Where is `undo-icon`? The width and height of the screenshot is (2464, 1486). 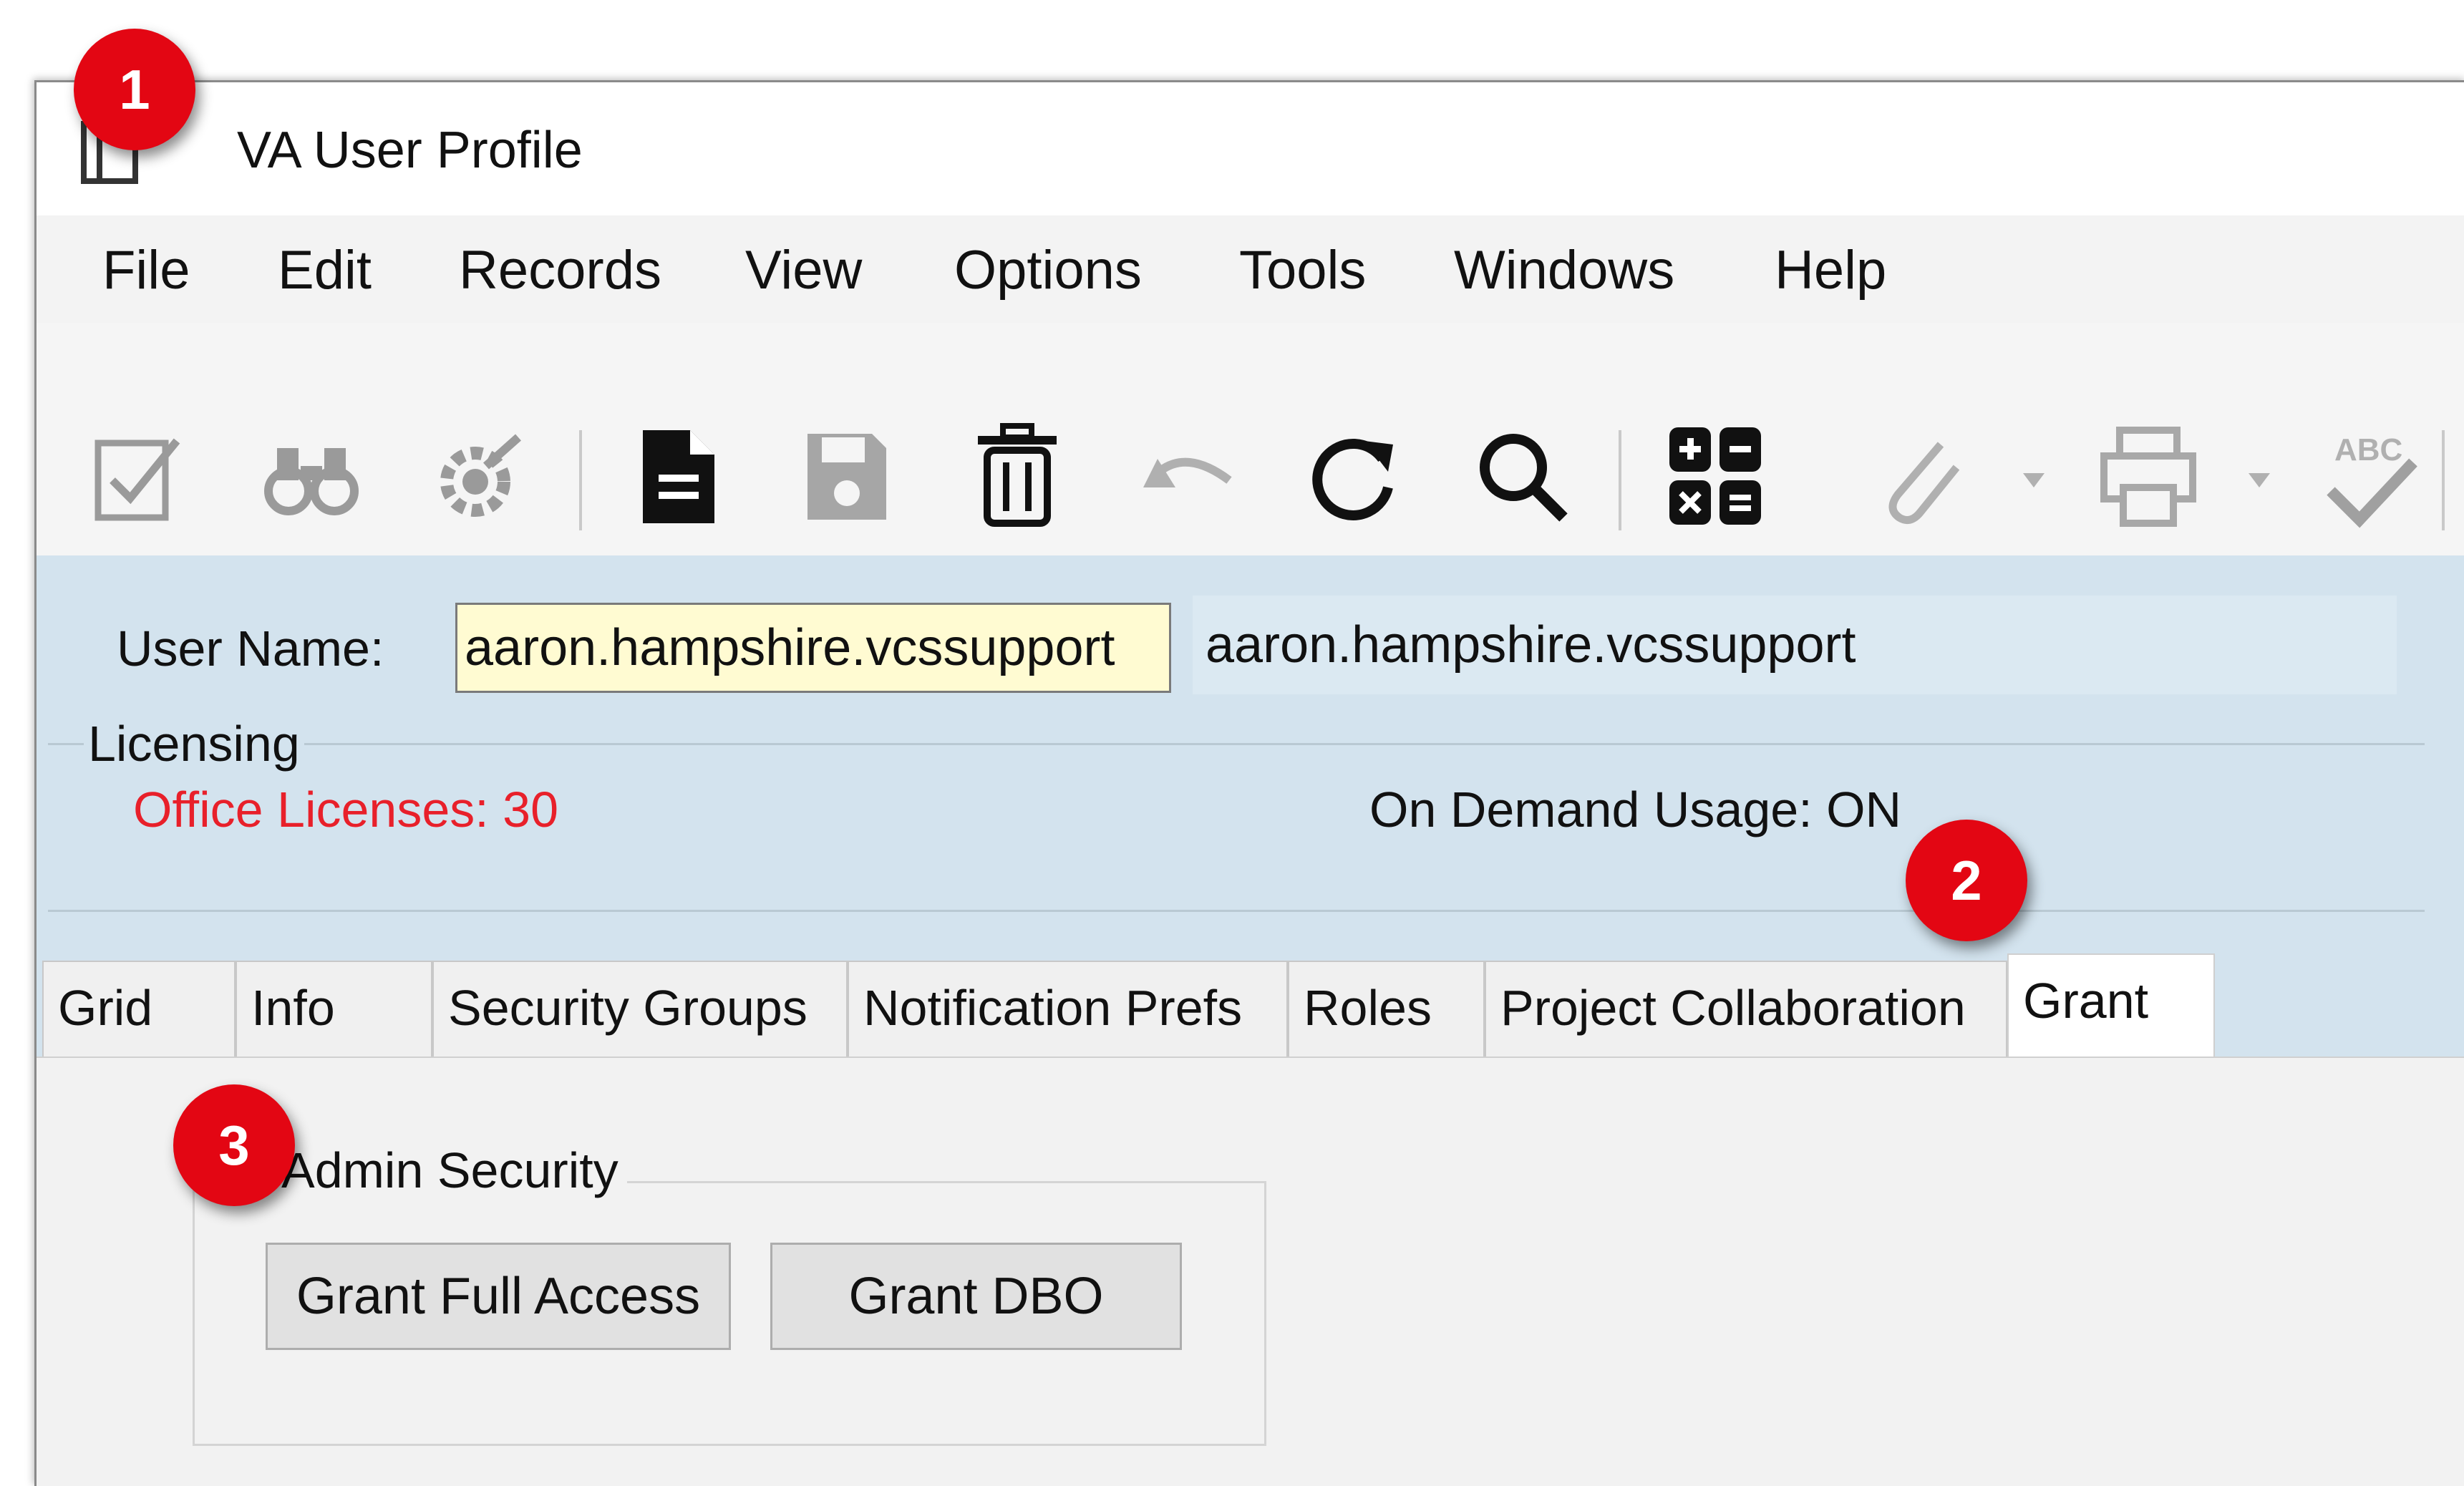
undo-icon is located at coordinates (1186, 476).